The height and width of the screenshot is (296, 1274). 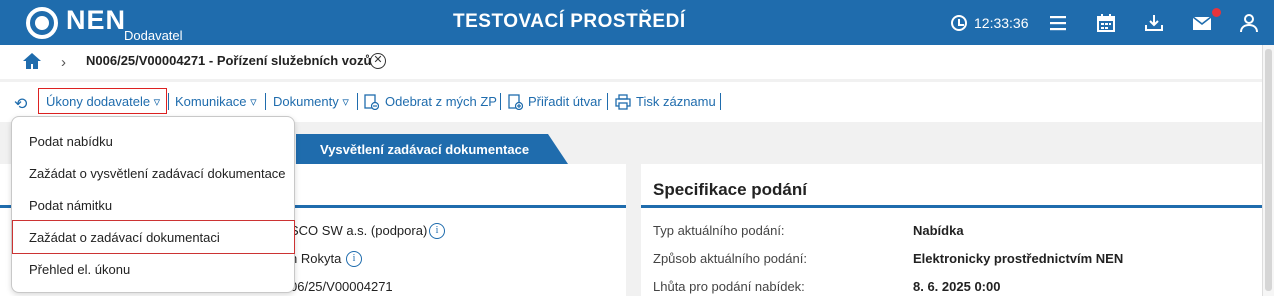 What do you see at coordinates (938, 230) in the screenshot?
I see `spec-value: Nabídka` at bounding box center [938, 230].